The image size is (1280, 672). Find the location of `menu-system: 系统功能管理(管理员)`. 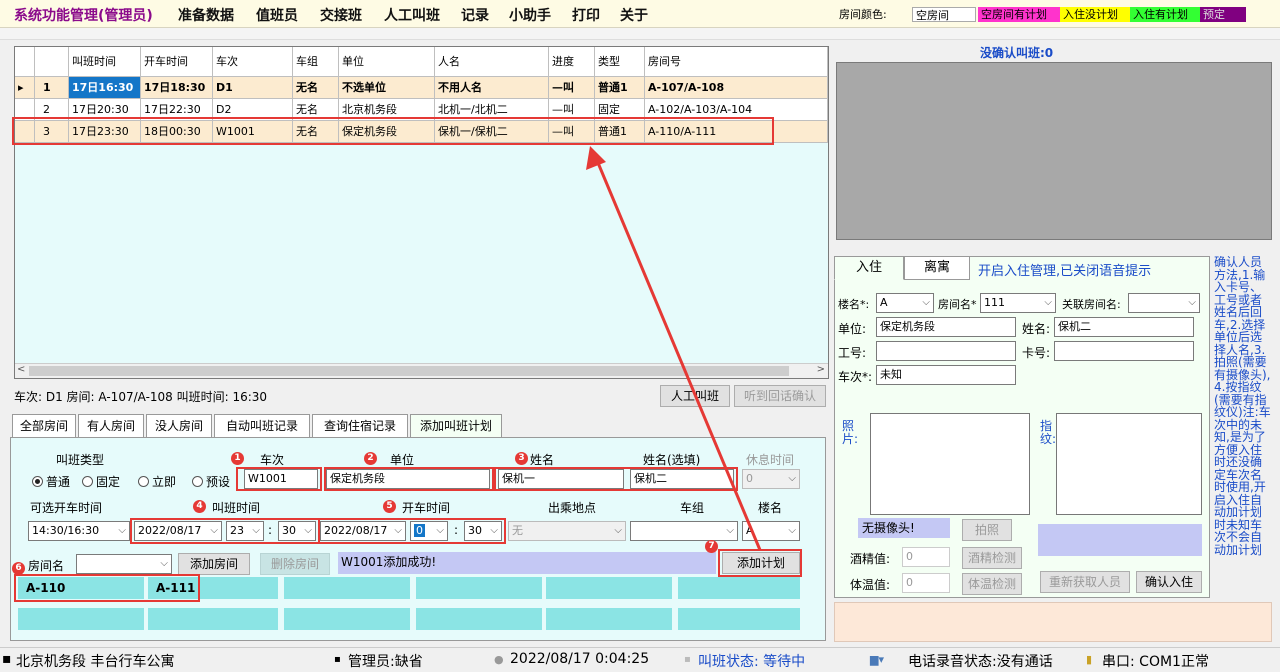

menu-system: 系统功能管理(管理员) is located at coordinates (83, 15).